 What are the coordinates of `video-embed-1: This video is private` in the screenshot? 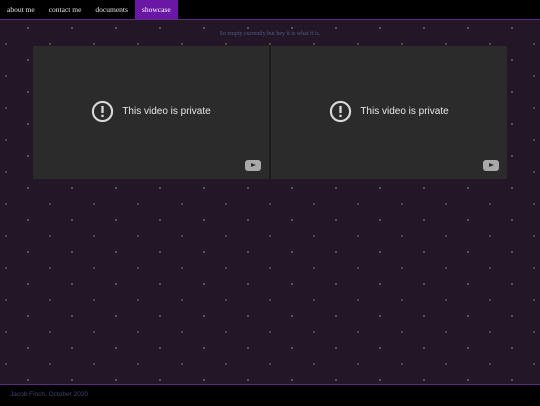 It's located at (151, 112).